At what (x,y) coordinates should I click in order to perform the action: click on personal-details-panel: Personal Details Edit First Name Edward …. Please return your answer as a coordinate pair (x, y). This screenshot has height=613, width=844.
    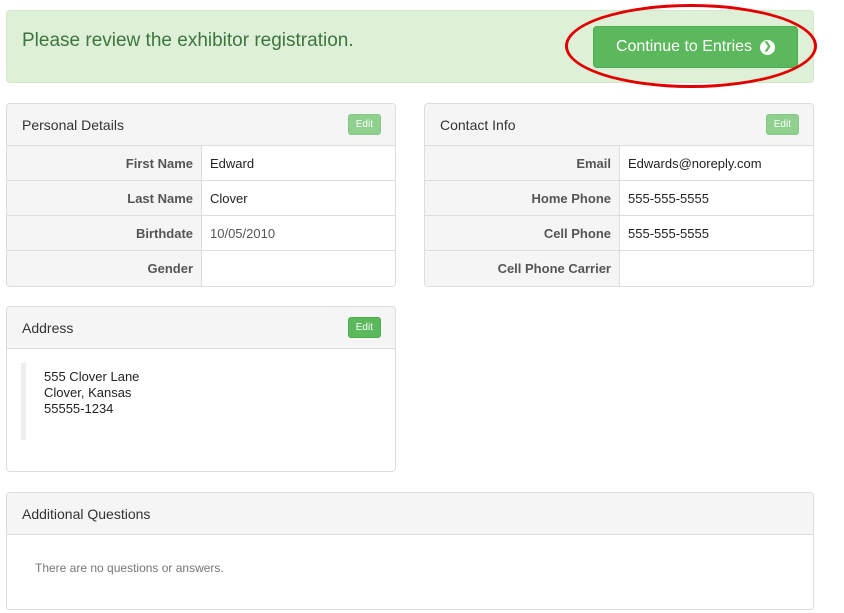
    Looking at the image, I should click on (201, 195).